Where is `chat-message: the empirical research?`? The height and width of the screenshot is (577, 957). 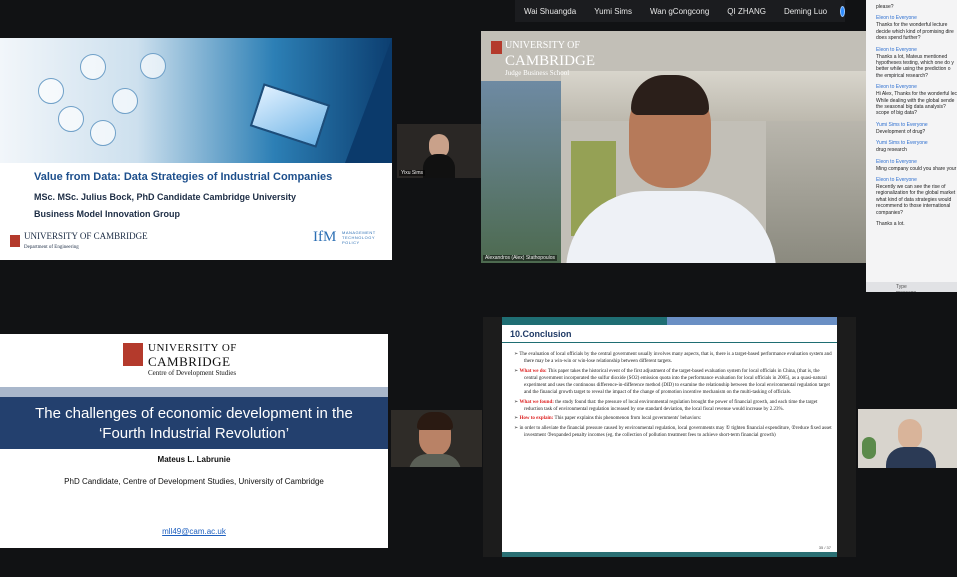
chat-message: the empirical research? is located at coordinates (902, 75).